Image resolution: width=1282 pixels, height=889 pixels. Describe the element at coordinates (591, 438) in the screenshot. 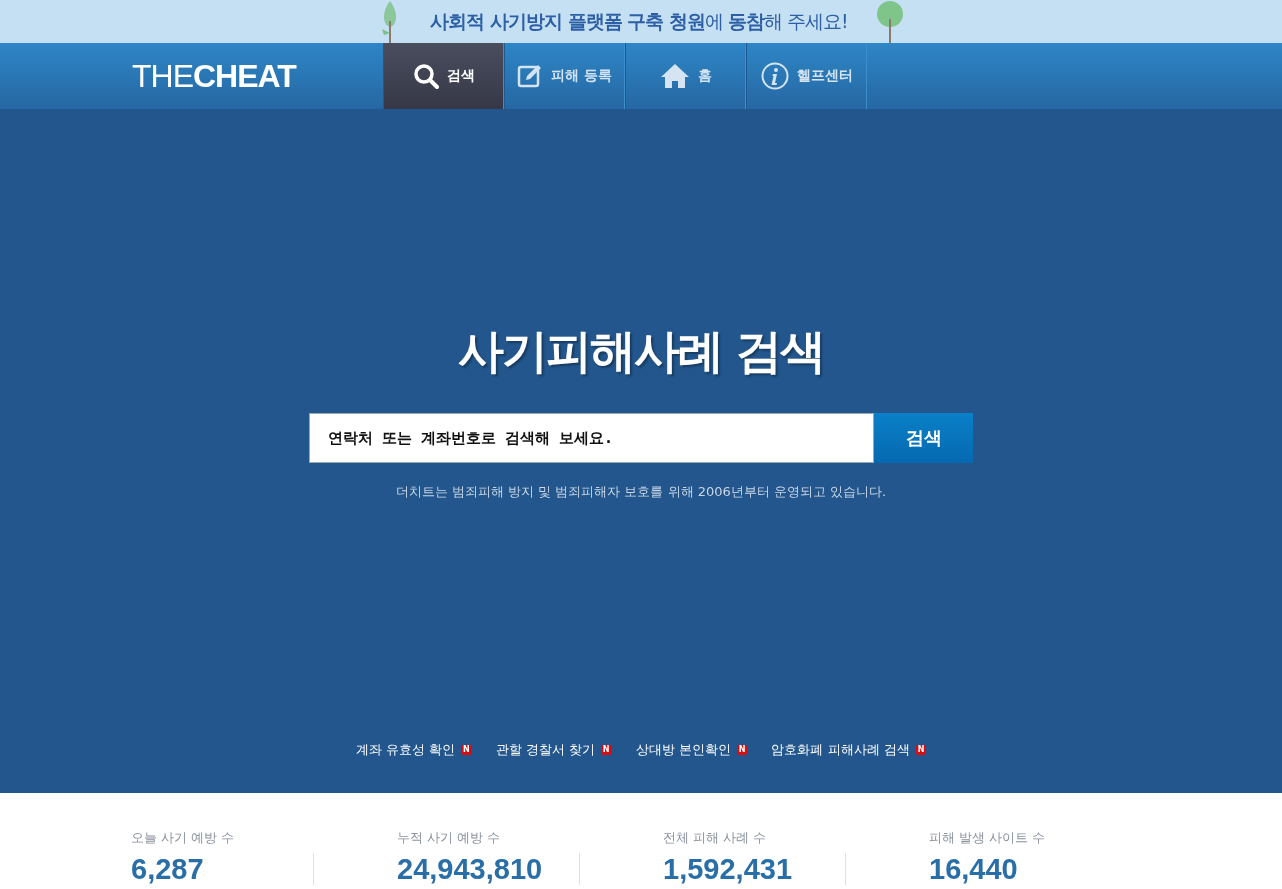

I see `search-field: 연락처 또는 계좌번호로 검색해 보세요.` at that location.